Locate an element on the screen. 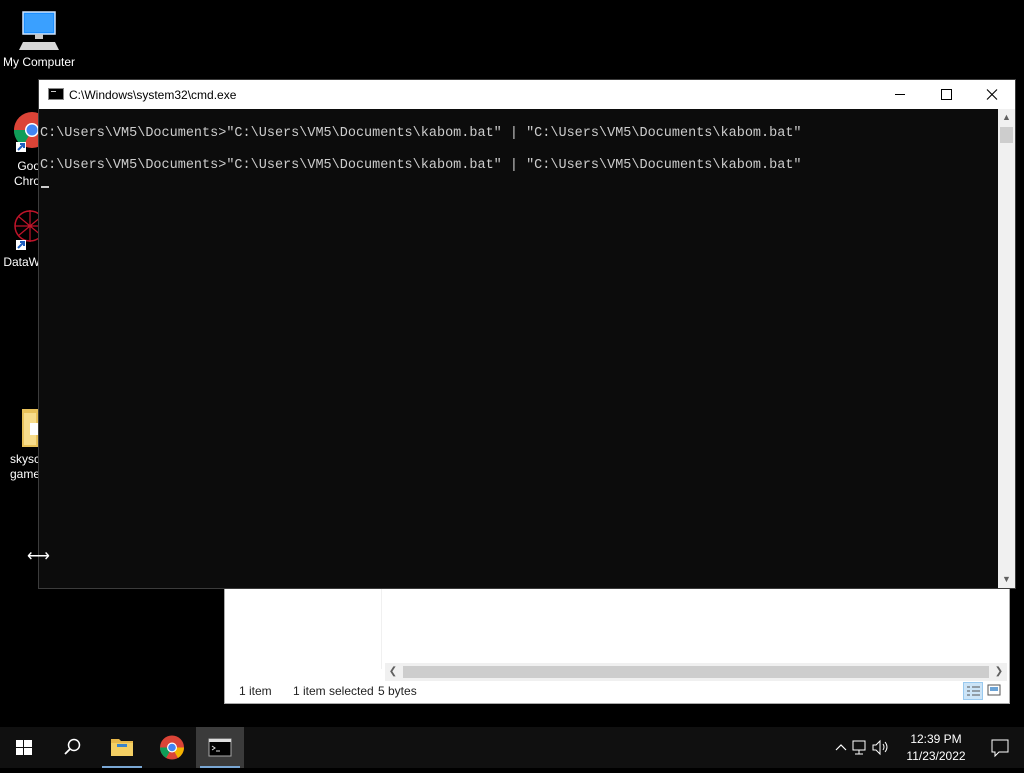  status-item-count: 1 item is located at coordinates (255, 691).